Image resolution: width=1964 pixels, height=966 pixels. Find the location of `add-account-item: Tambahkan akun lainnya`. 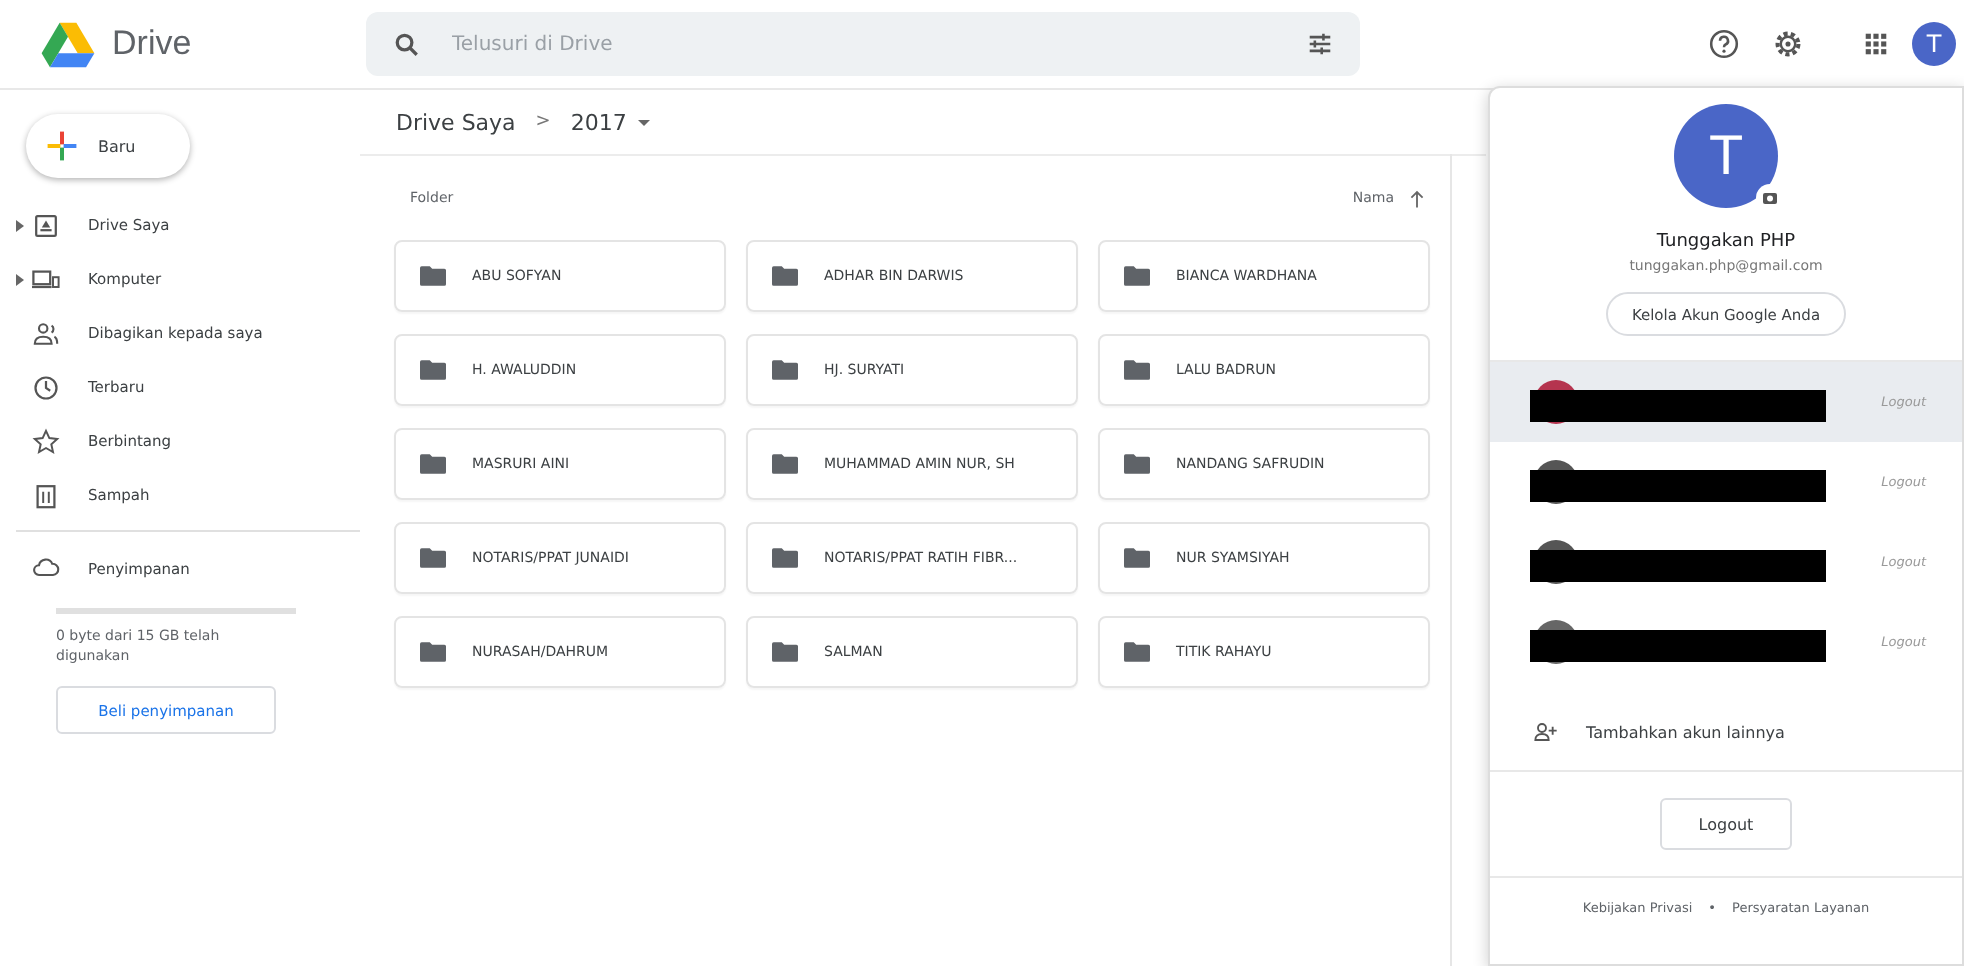

add-account-item: Tambahkan akun lainnya is located at coordinates (1726, 732).